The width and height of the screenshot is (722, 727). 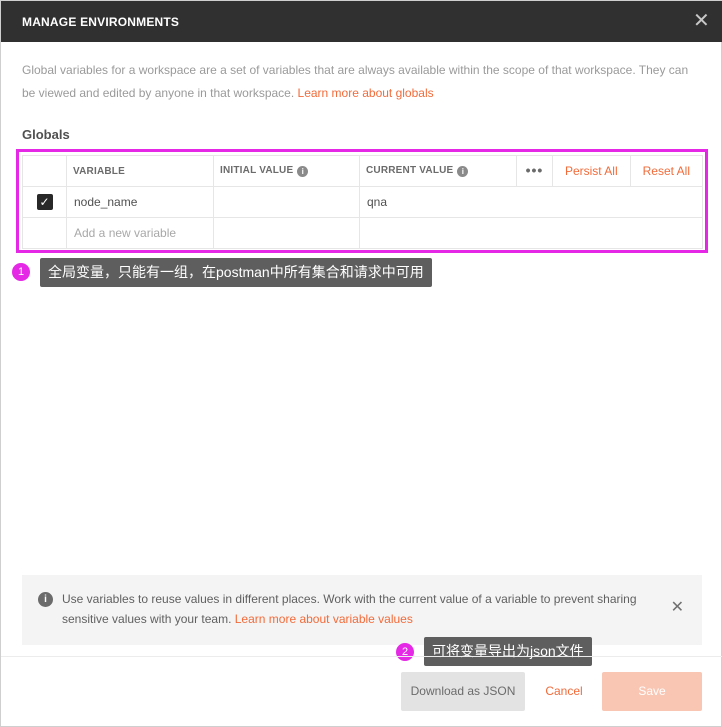 I want to click on table-actions: ••• Persist All Reset All, so click(x=608, y=171).